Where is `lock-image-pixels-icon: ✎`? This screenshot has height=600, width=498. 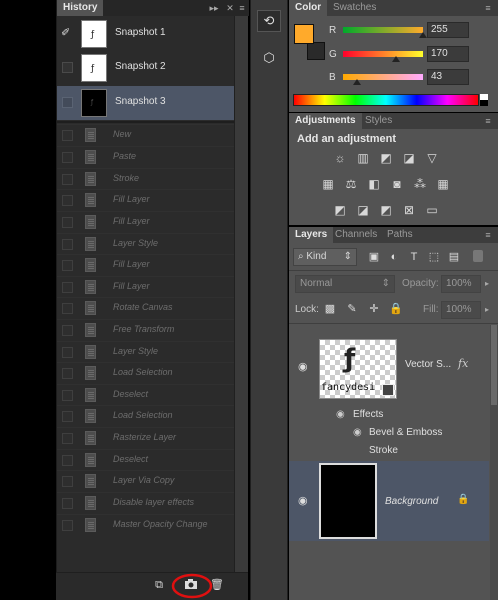 lock-image-pixels-icon: ✎ is located at coordinates (352, 309).